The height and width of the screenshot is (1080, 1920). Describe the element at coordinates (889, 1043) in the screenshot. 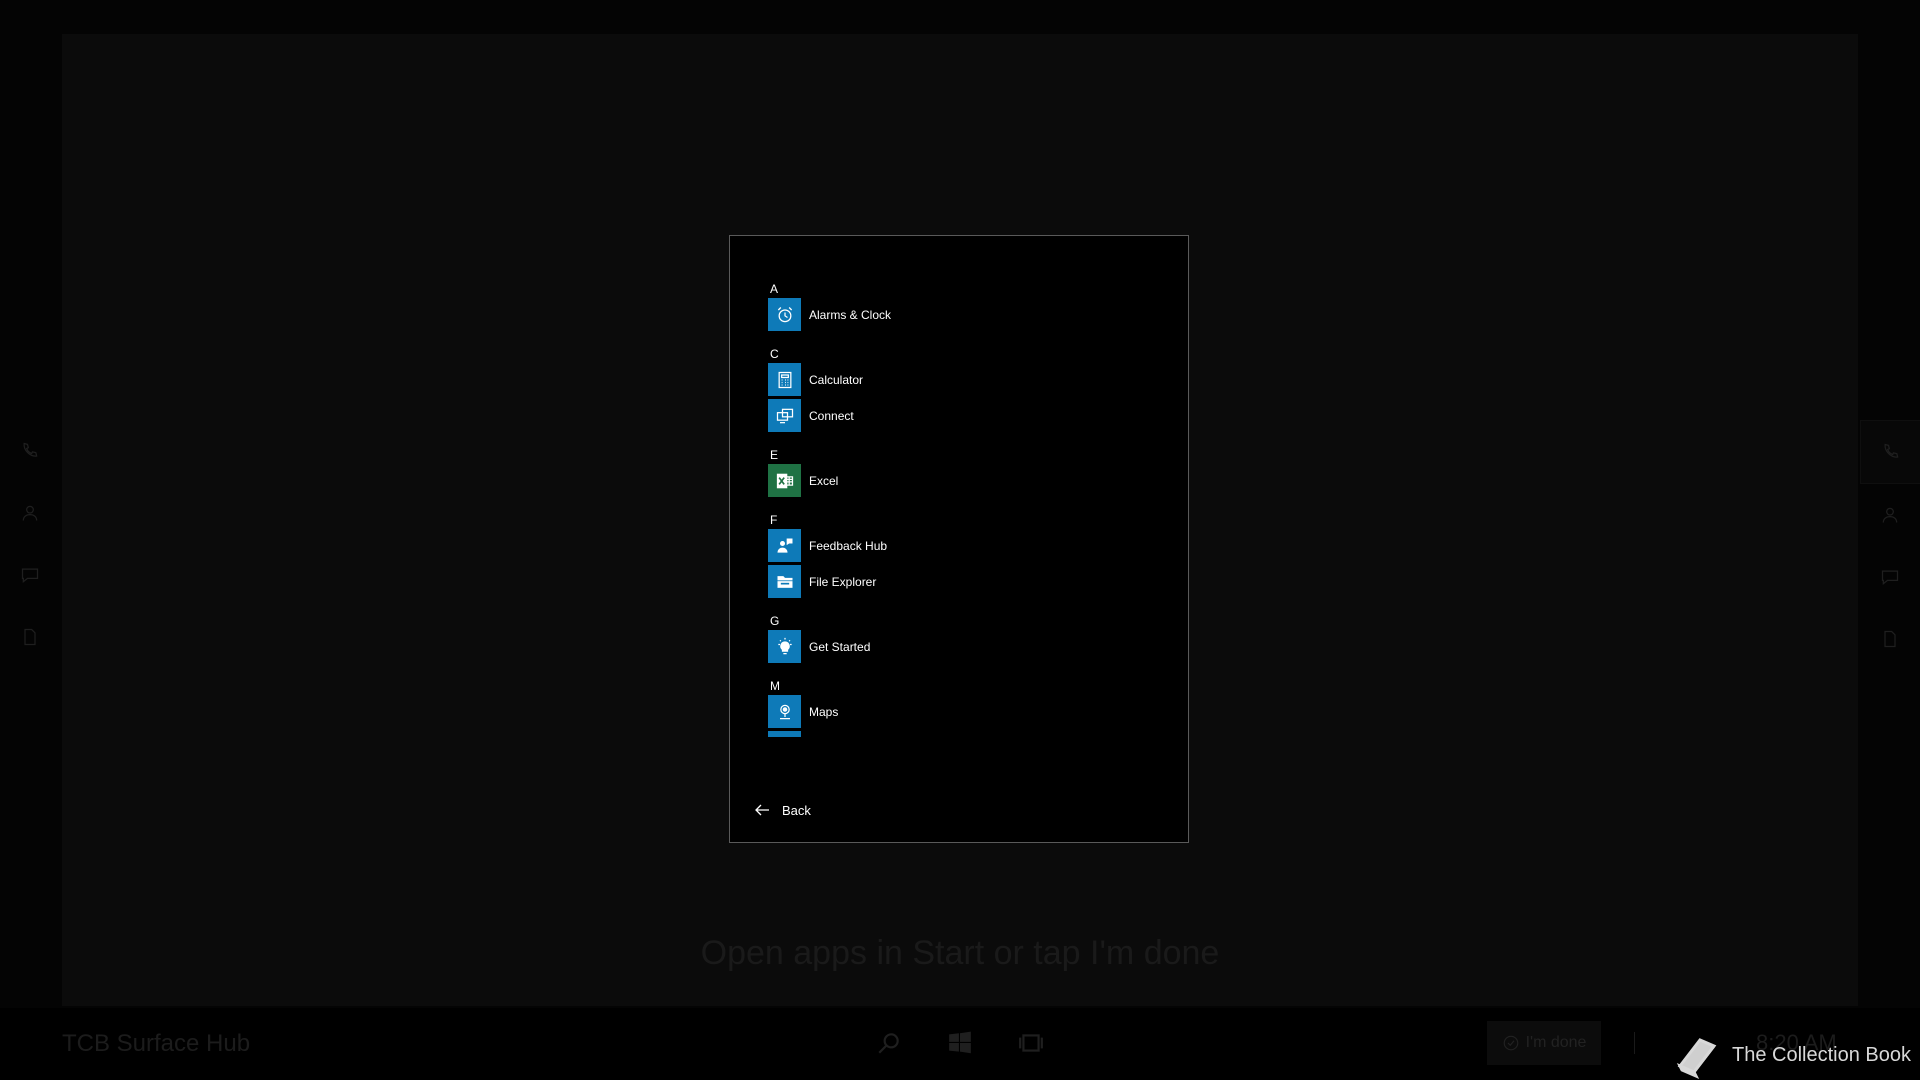

I see `search-icon` at that location.